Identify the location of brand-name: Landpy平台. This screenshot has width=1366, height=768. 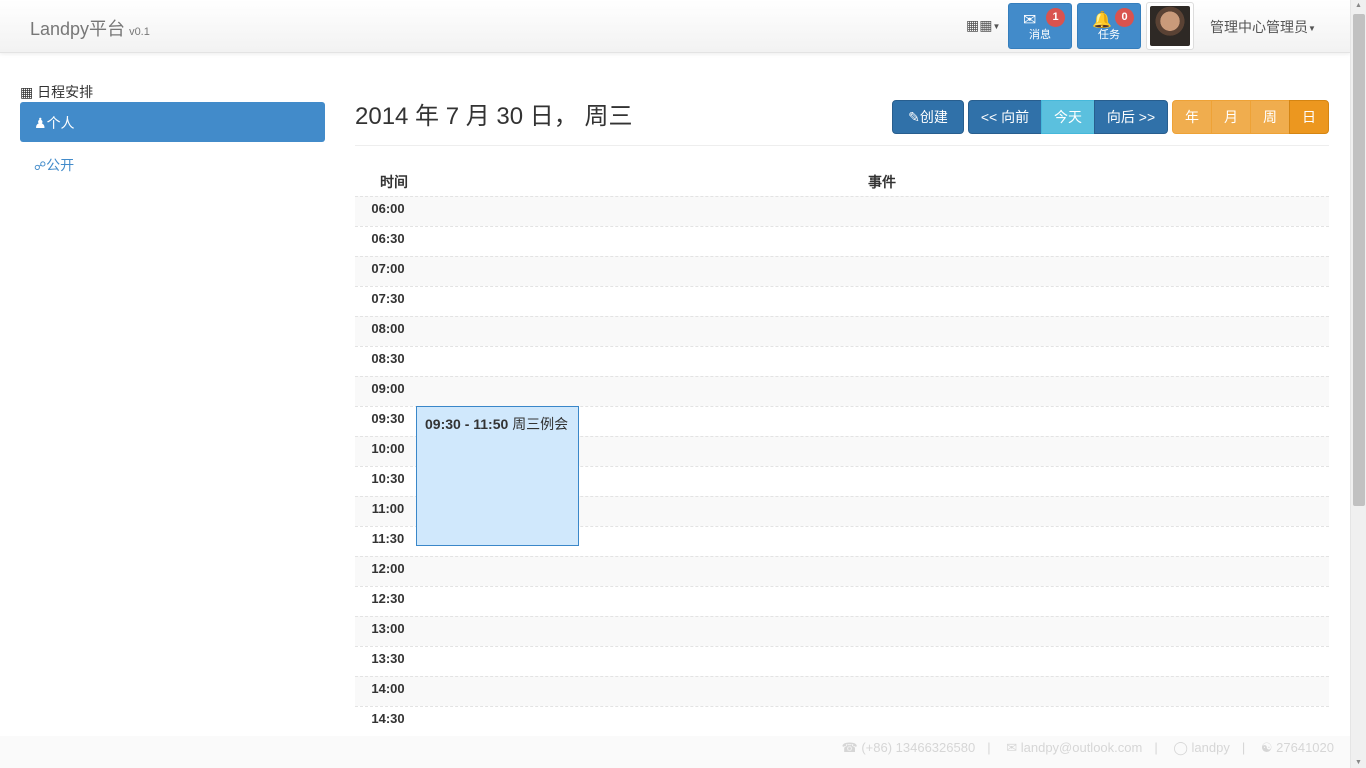
(77, 29).